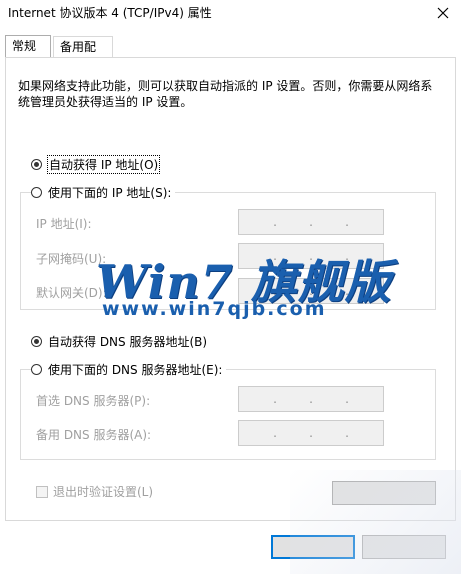 The image size is (461, 574). Describe the element at coordinates (42, 491) in the screenshot. I see `validate-on-exit-box` at that location.